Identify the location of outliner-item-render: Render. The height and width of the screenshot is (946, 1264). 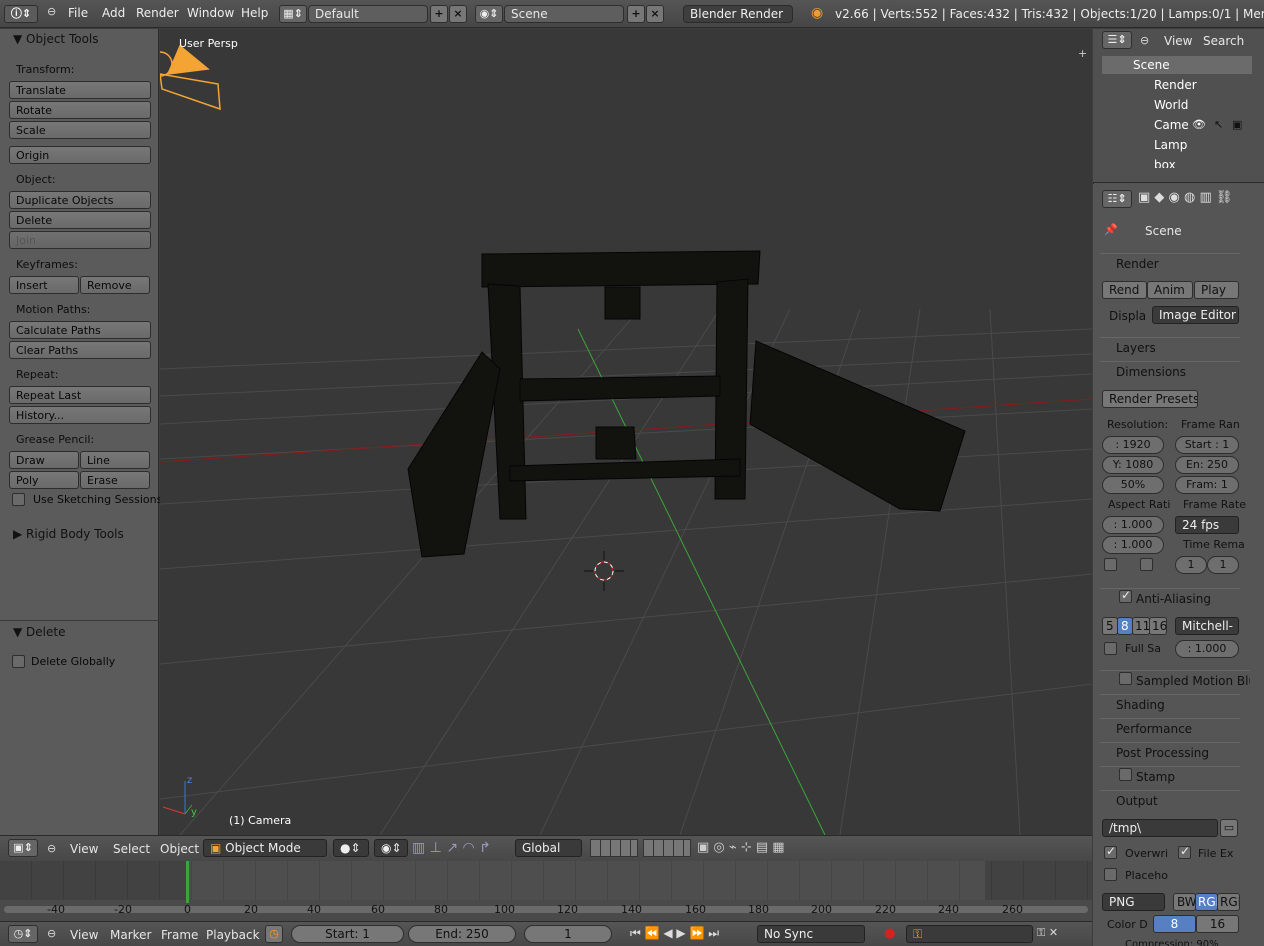
(1209, 88).